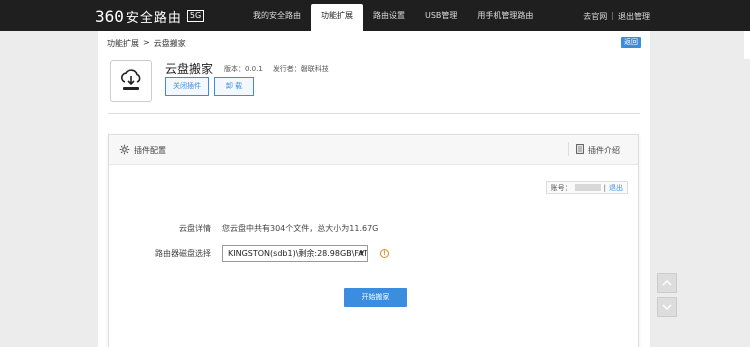 This screenshot has width=750, height=347. I want to click on cloud-detail-row: 云盘详情 您云盘中共有304个文件，总大小为11.67G, so click(243, 228).